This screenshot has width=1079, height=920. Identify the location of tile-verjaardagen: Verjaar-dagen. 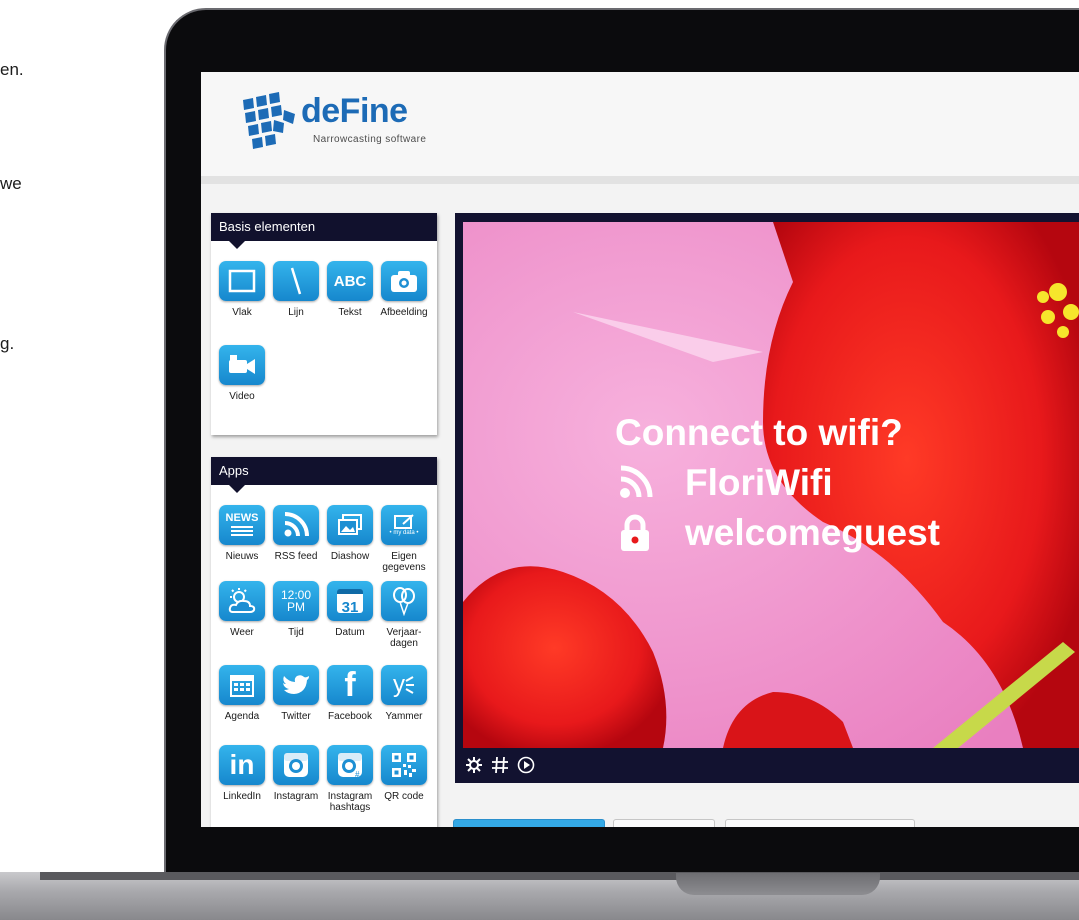
(404, 615).